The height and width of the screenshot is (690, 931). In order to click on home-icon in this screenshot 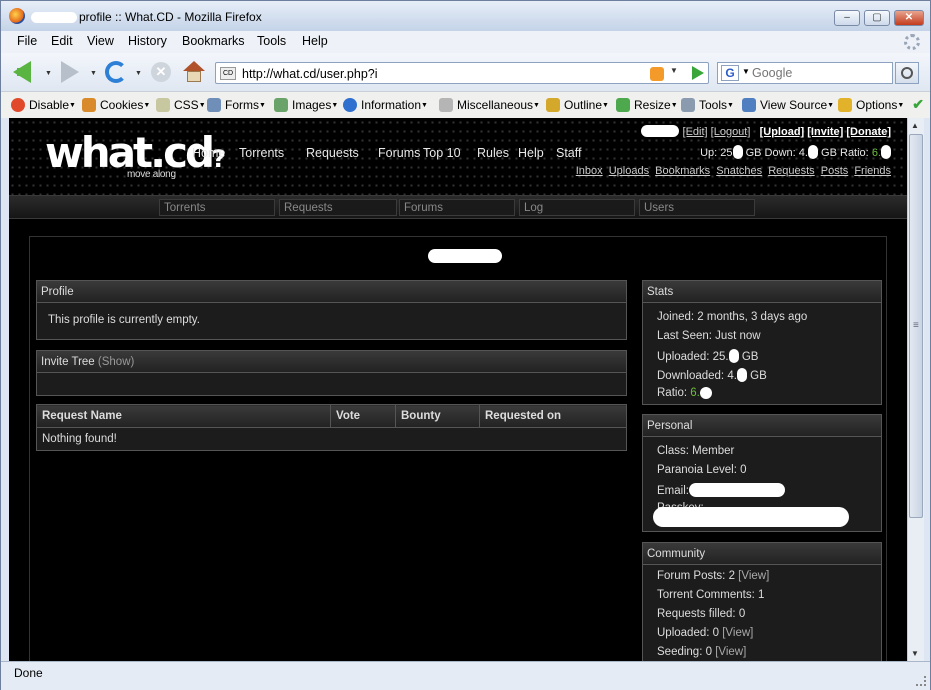, I will do `click(194, 72)`.